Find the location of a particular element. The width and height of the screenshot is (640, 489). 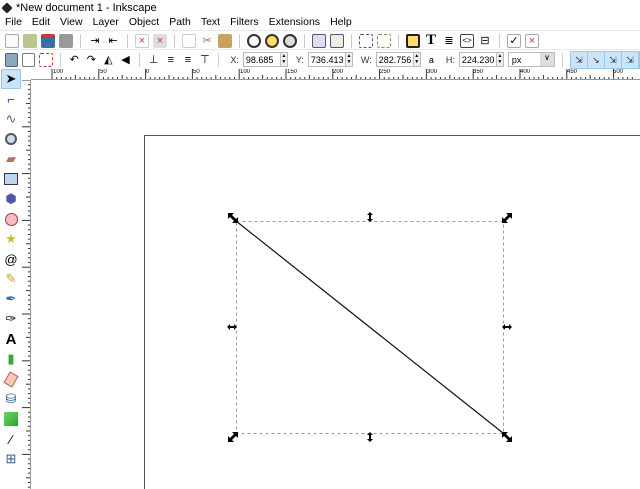

scale-corners-icon: ↘ is located at coordinates (596, 59).